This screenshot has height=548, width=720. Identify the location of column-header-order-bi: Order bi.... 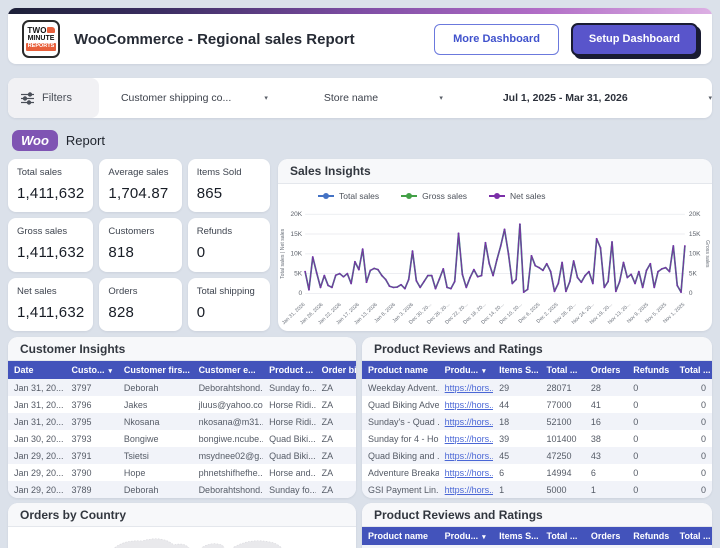
(335, 370).